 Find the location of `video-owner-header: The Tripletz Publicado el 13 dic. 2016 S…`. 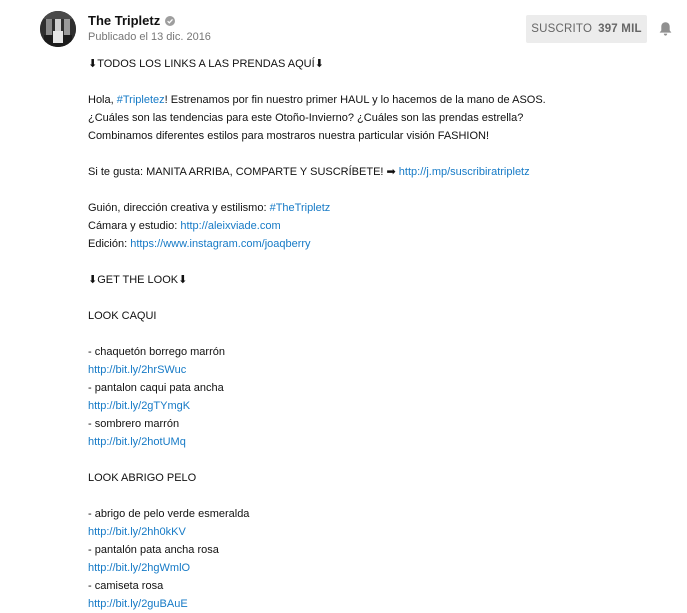

video-owner-header: The Tripletz Publicado el 13 dic. 2016 S… is located at coordinates (343, 30).